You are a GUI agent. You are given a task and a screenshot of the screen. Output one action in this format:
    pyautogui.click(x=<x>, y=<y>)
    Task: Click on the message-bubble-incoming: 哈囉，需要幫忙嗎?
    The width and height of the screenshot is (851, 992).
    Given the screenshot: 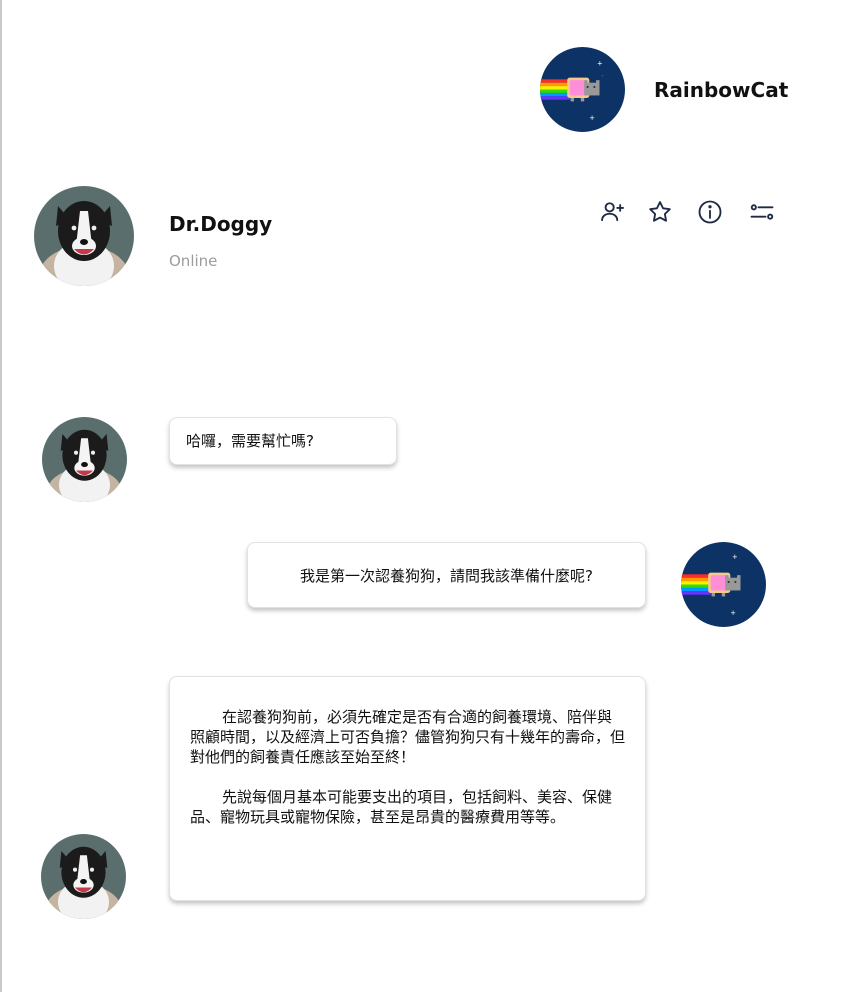 What is the action you would take?
    pyautogui.click(x=283, y=441)
    